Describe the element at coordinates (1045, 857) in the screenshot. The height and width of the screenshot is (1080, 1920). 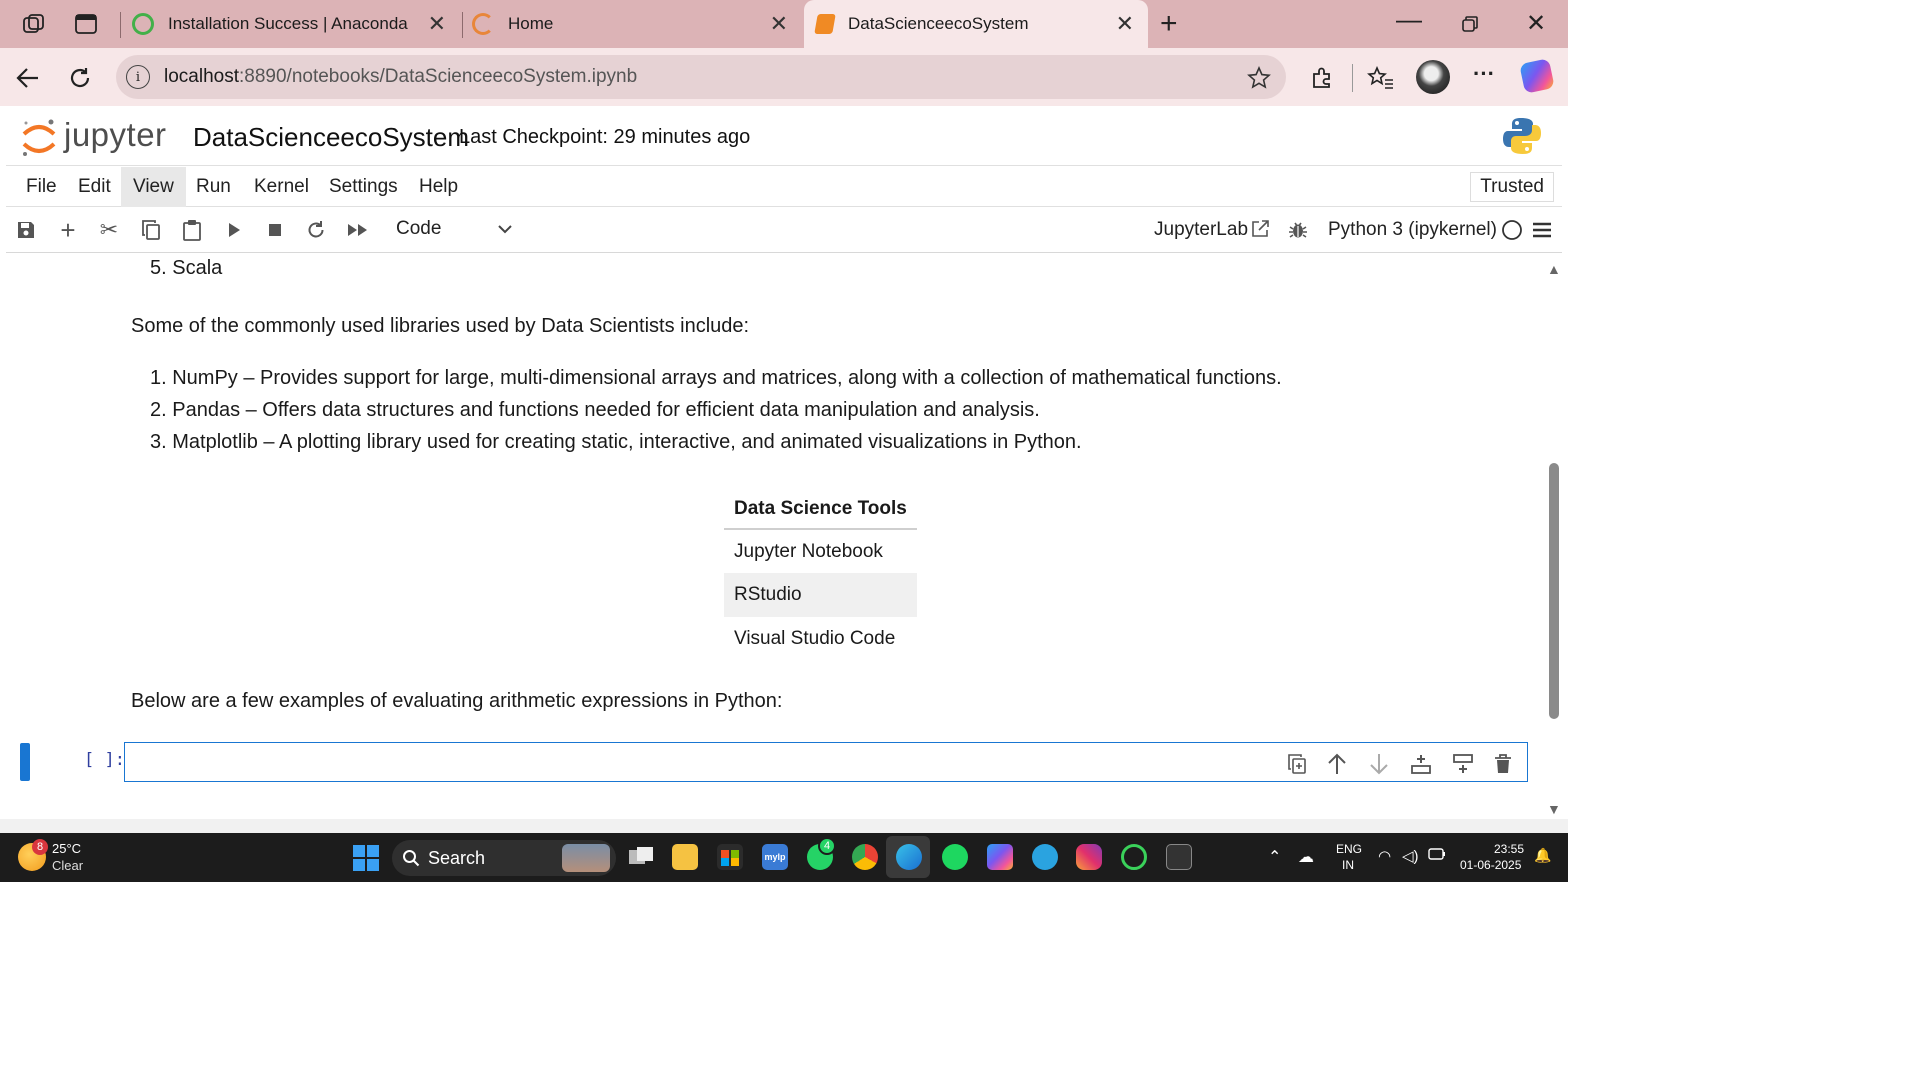
I see `telegram-icon` at that location.